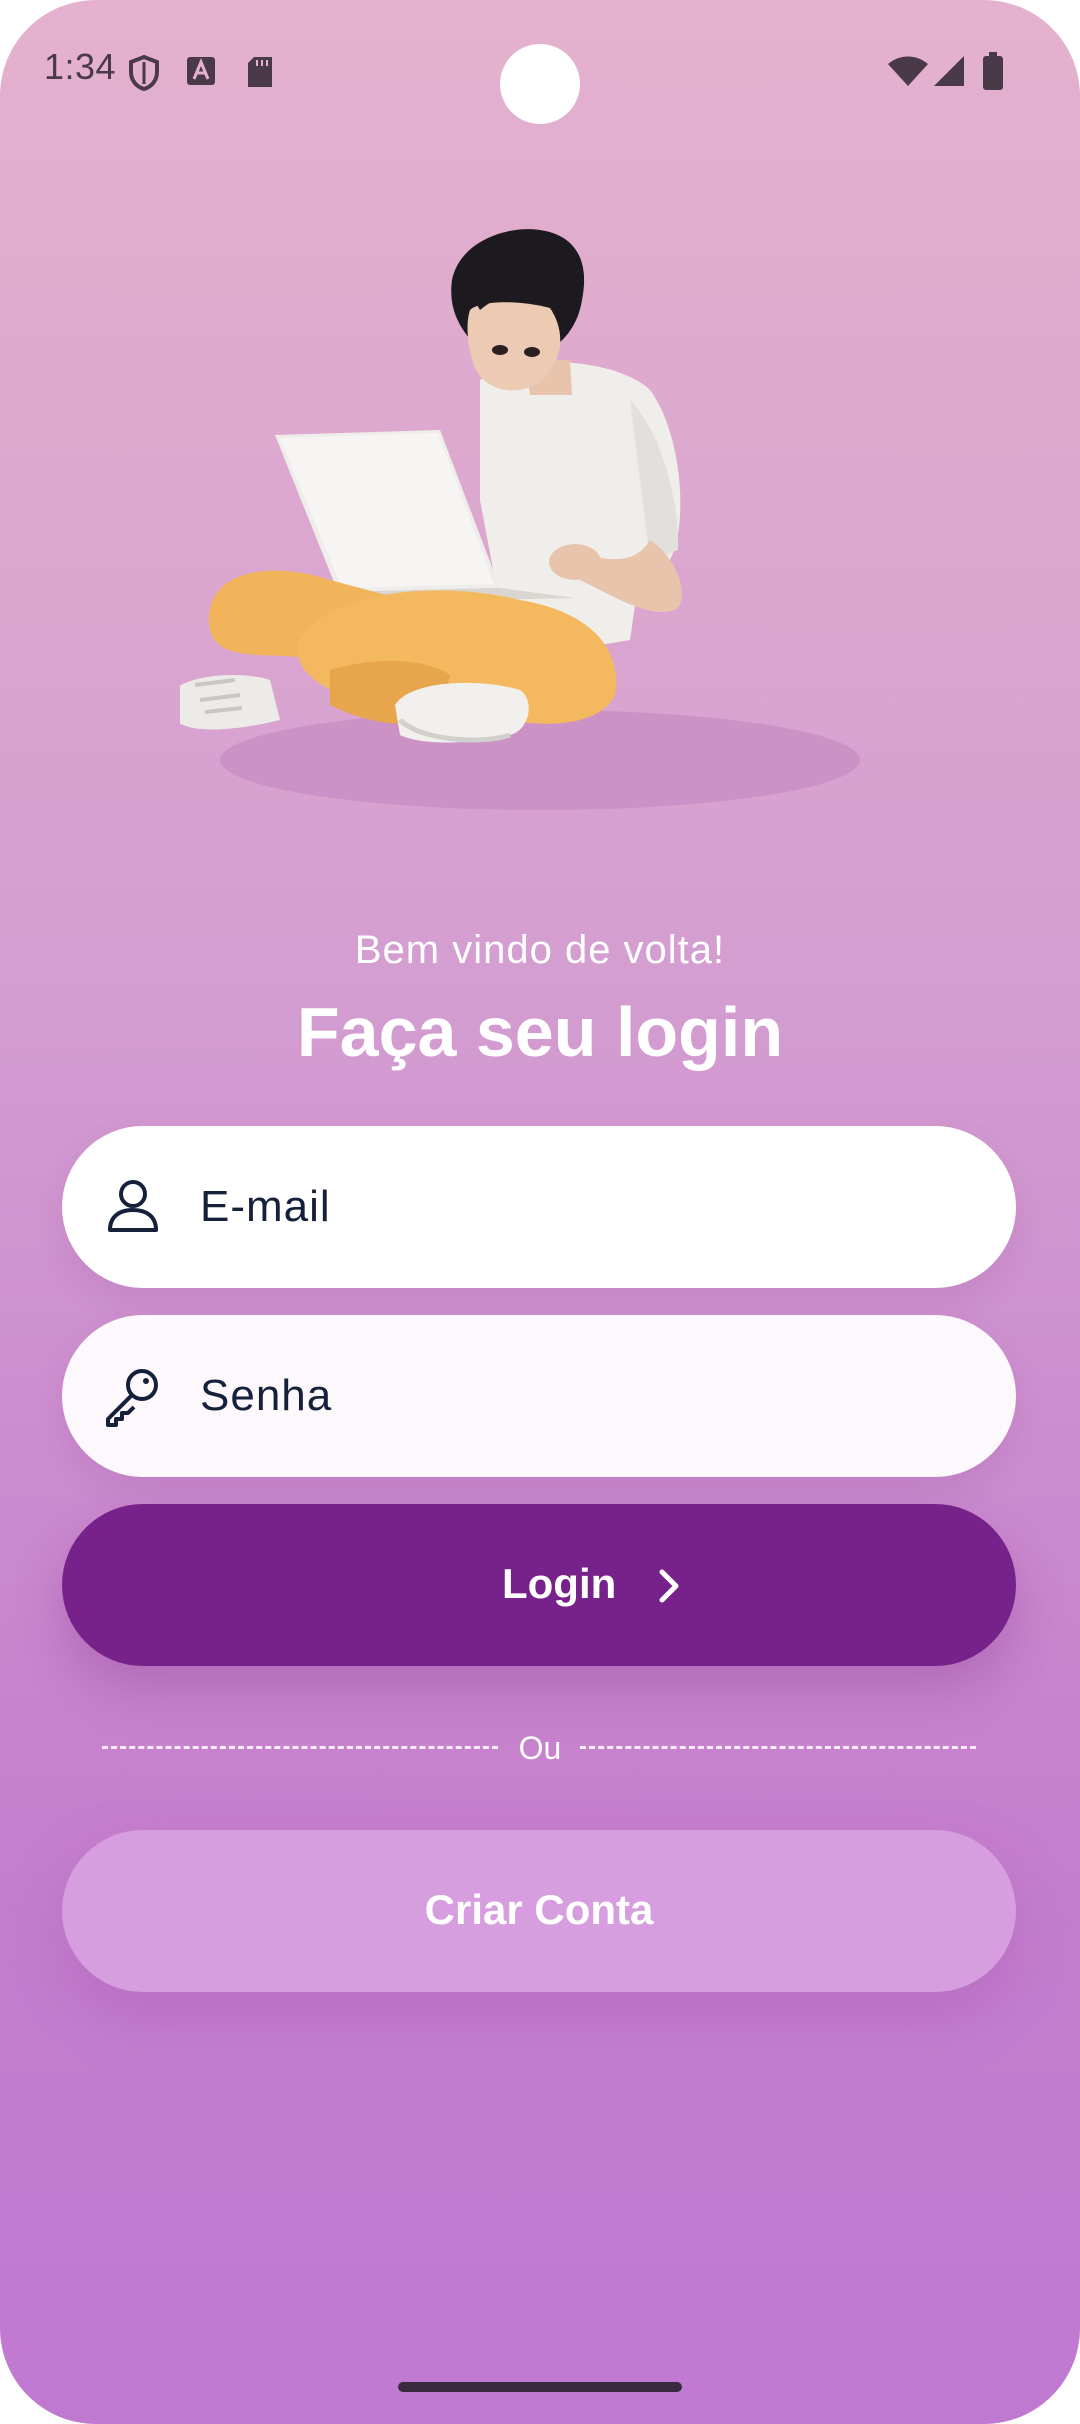 This screenshot has height=2424, width=1080. Describe the element at coordinates (539, 1207) in the screenshot. I see `email-field: E-mail` at that location.